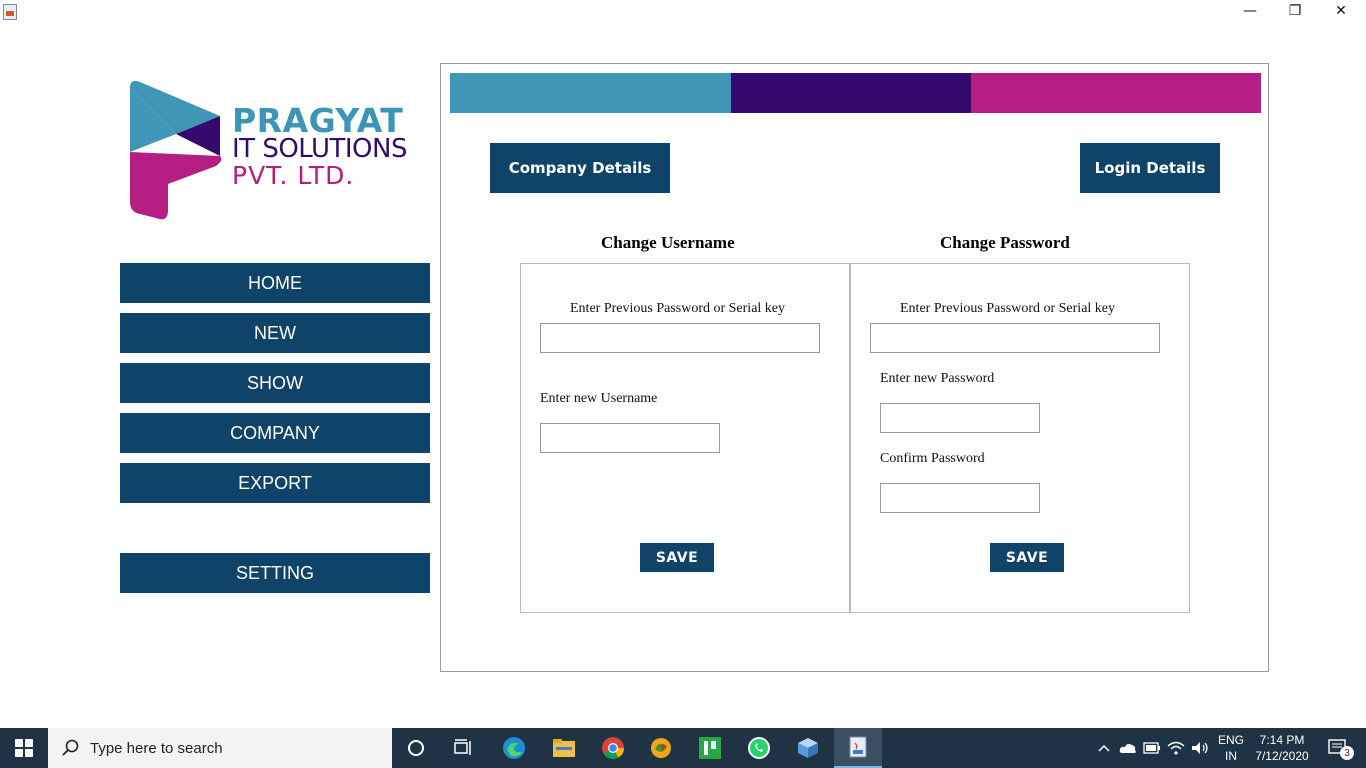 This screenshot has height=768, width=1366. What do you see at coordinates (680, 338) in the screenshot?
I see `username-prev-password-input` at bounding box center [680, 338].